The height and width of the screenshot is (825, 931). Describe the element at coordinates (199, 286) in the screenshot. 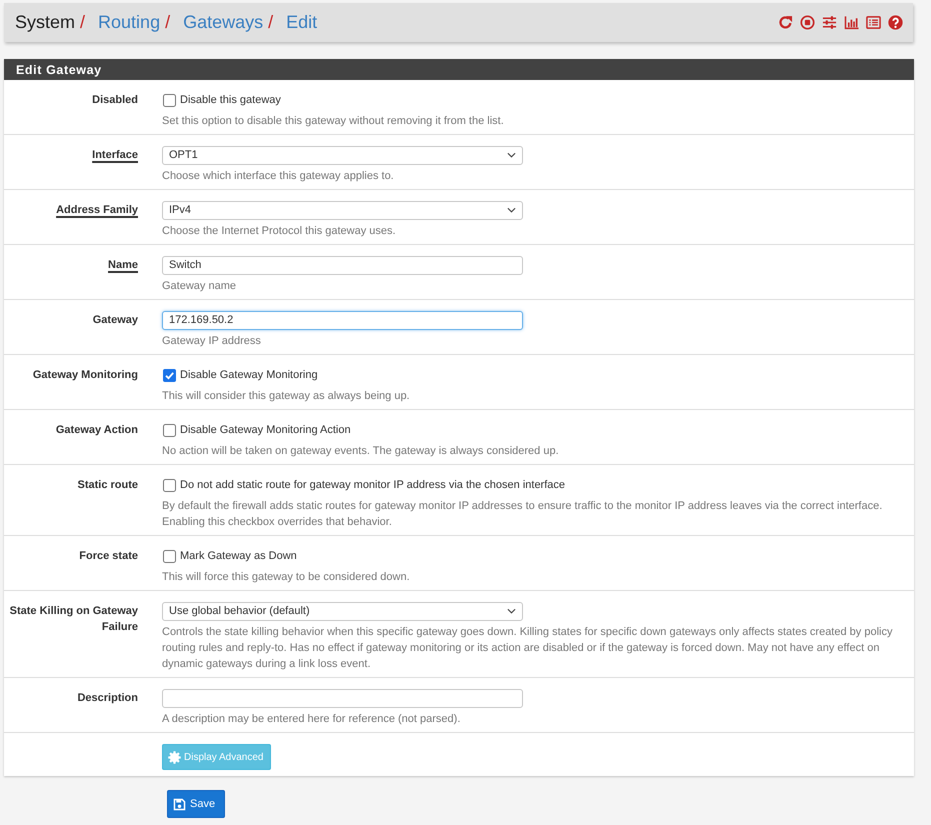

I see `help-text: Gateway name` at that location.